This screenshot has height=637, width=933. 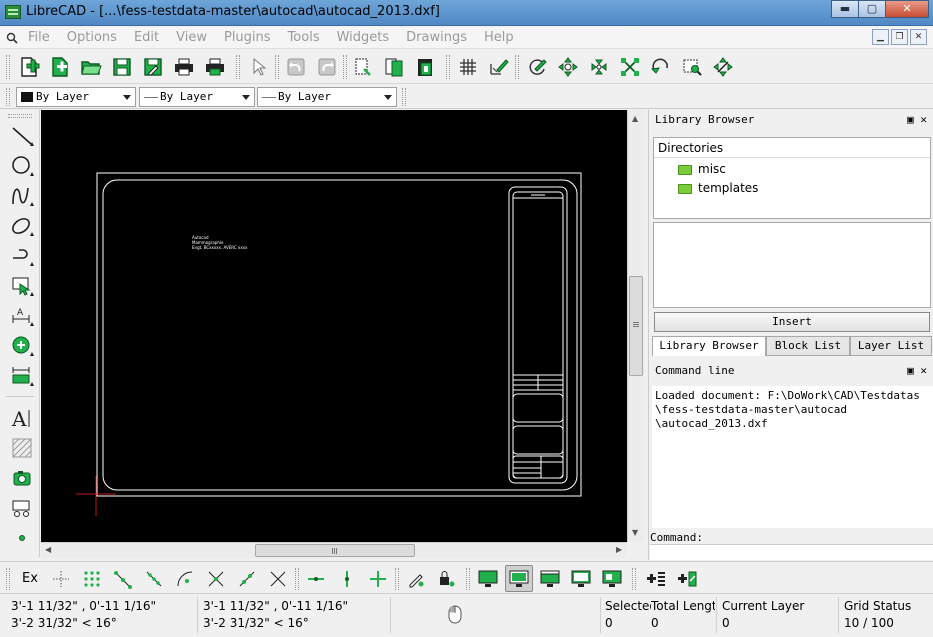 What do you see at coordinates (22, 316) in the screenshot?
I see `dimension-tool-icon: A` at bounding box center [22, 316].